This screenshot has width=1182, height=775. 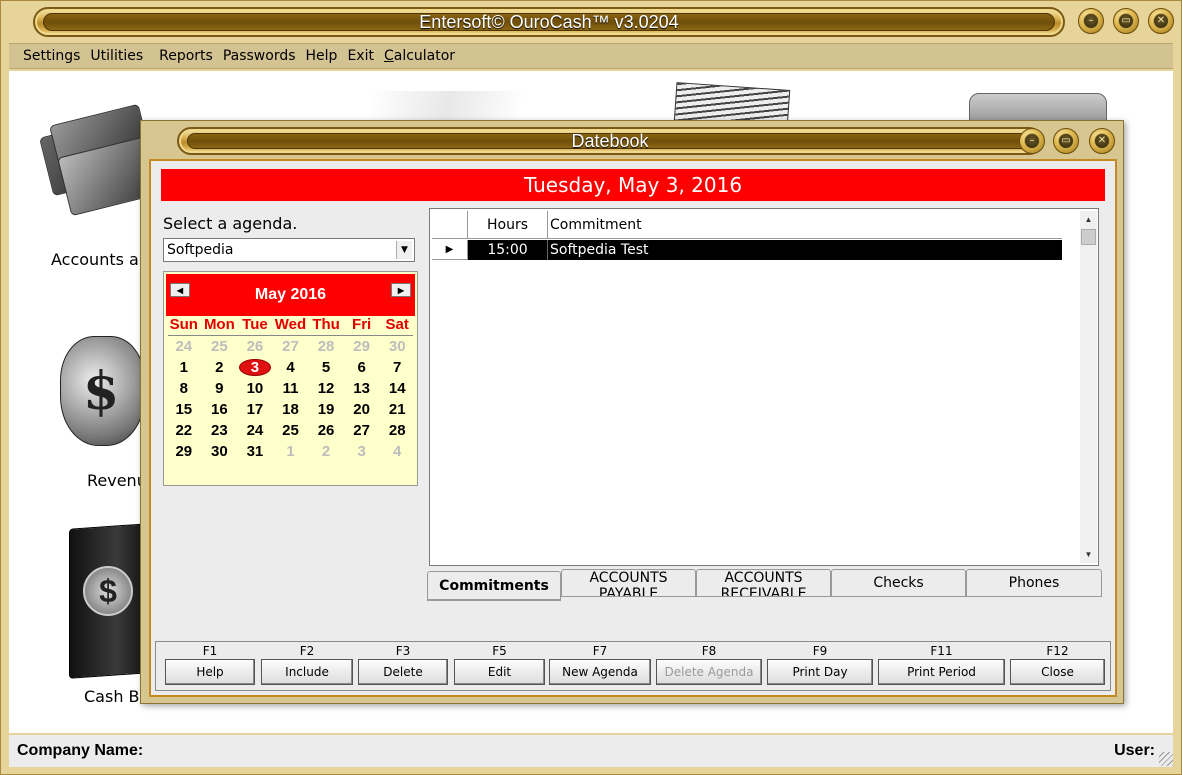 I want to click on main-minimize-button: –, so click(x=1091, y=21).